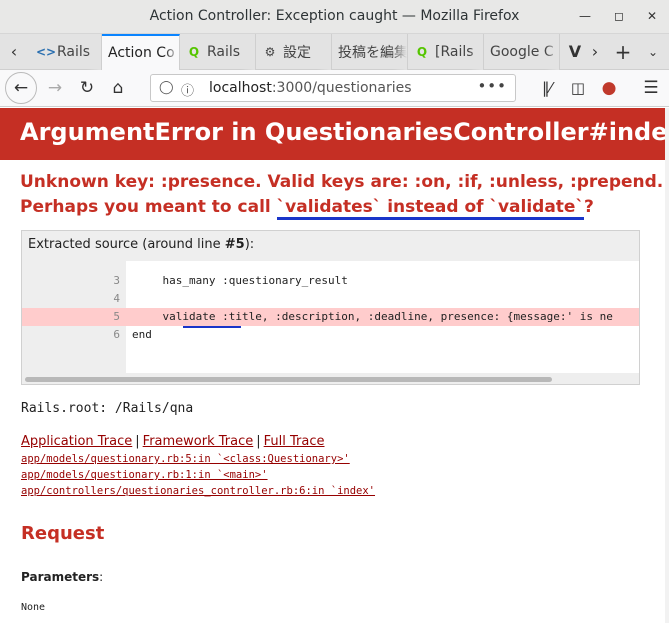 This screenshot has height=623, width=669. I want to click on close-icon: ✕, so click(652, 16).